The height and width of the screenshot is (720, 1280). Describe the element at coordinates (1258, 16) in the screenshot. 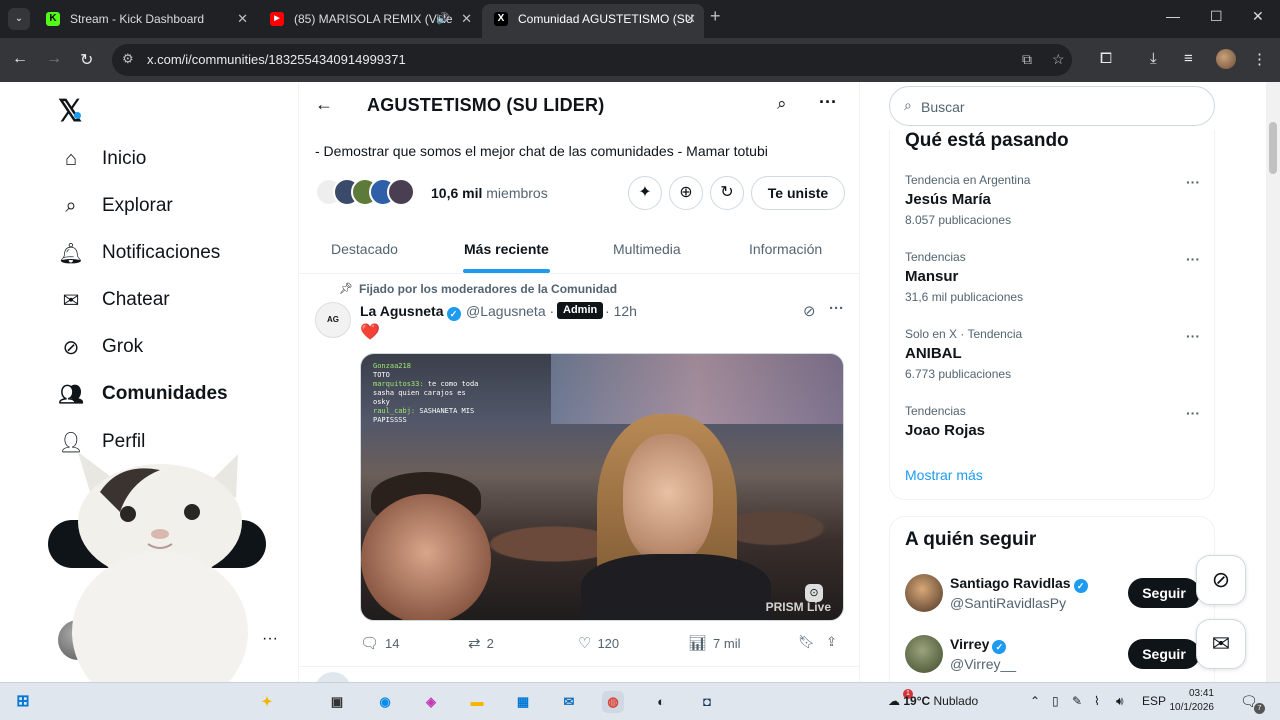

I see `close-window-icon: ✕` at that location.